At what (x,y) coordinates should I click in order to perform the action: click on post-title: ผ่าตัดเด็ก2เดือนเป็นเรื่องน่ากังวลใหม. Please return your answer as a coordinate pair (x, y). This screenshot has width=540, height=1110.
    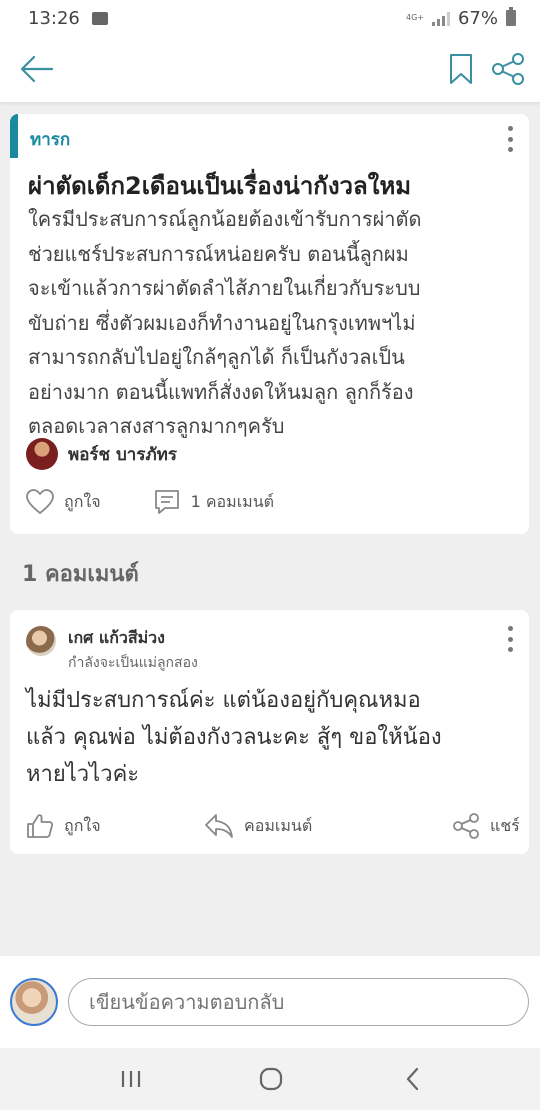
    Looking at the image, I should click on (220, 186).